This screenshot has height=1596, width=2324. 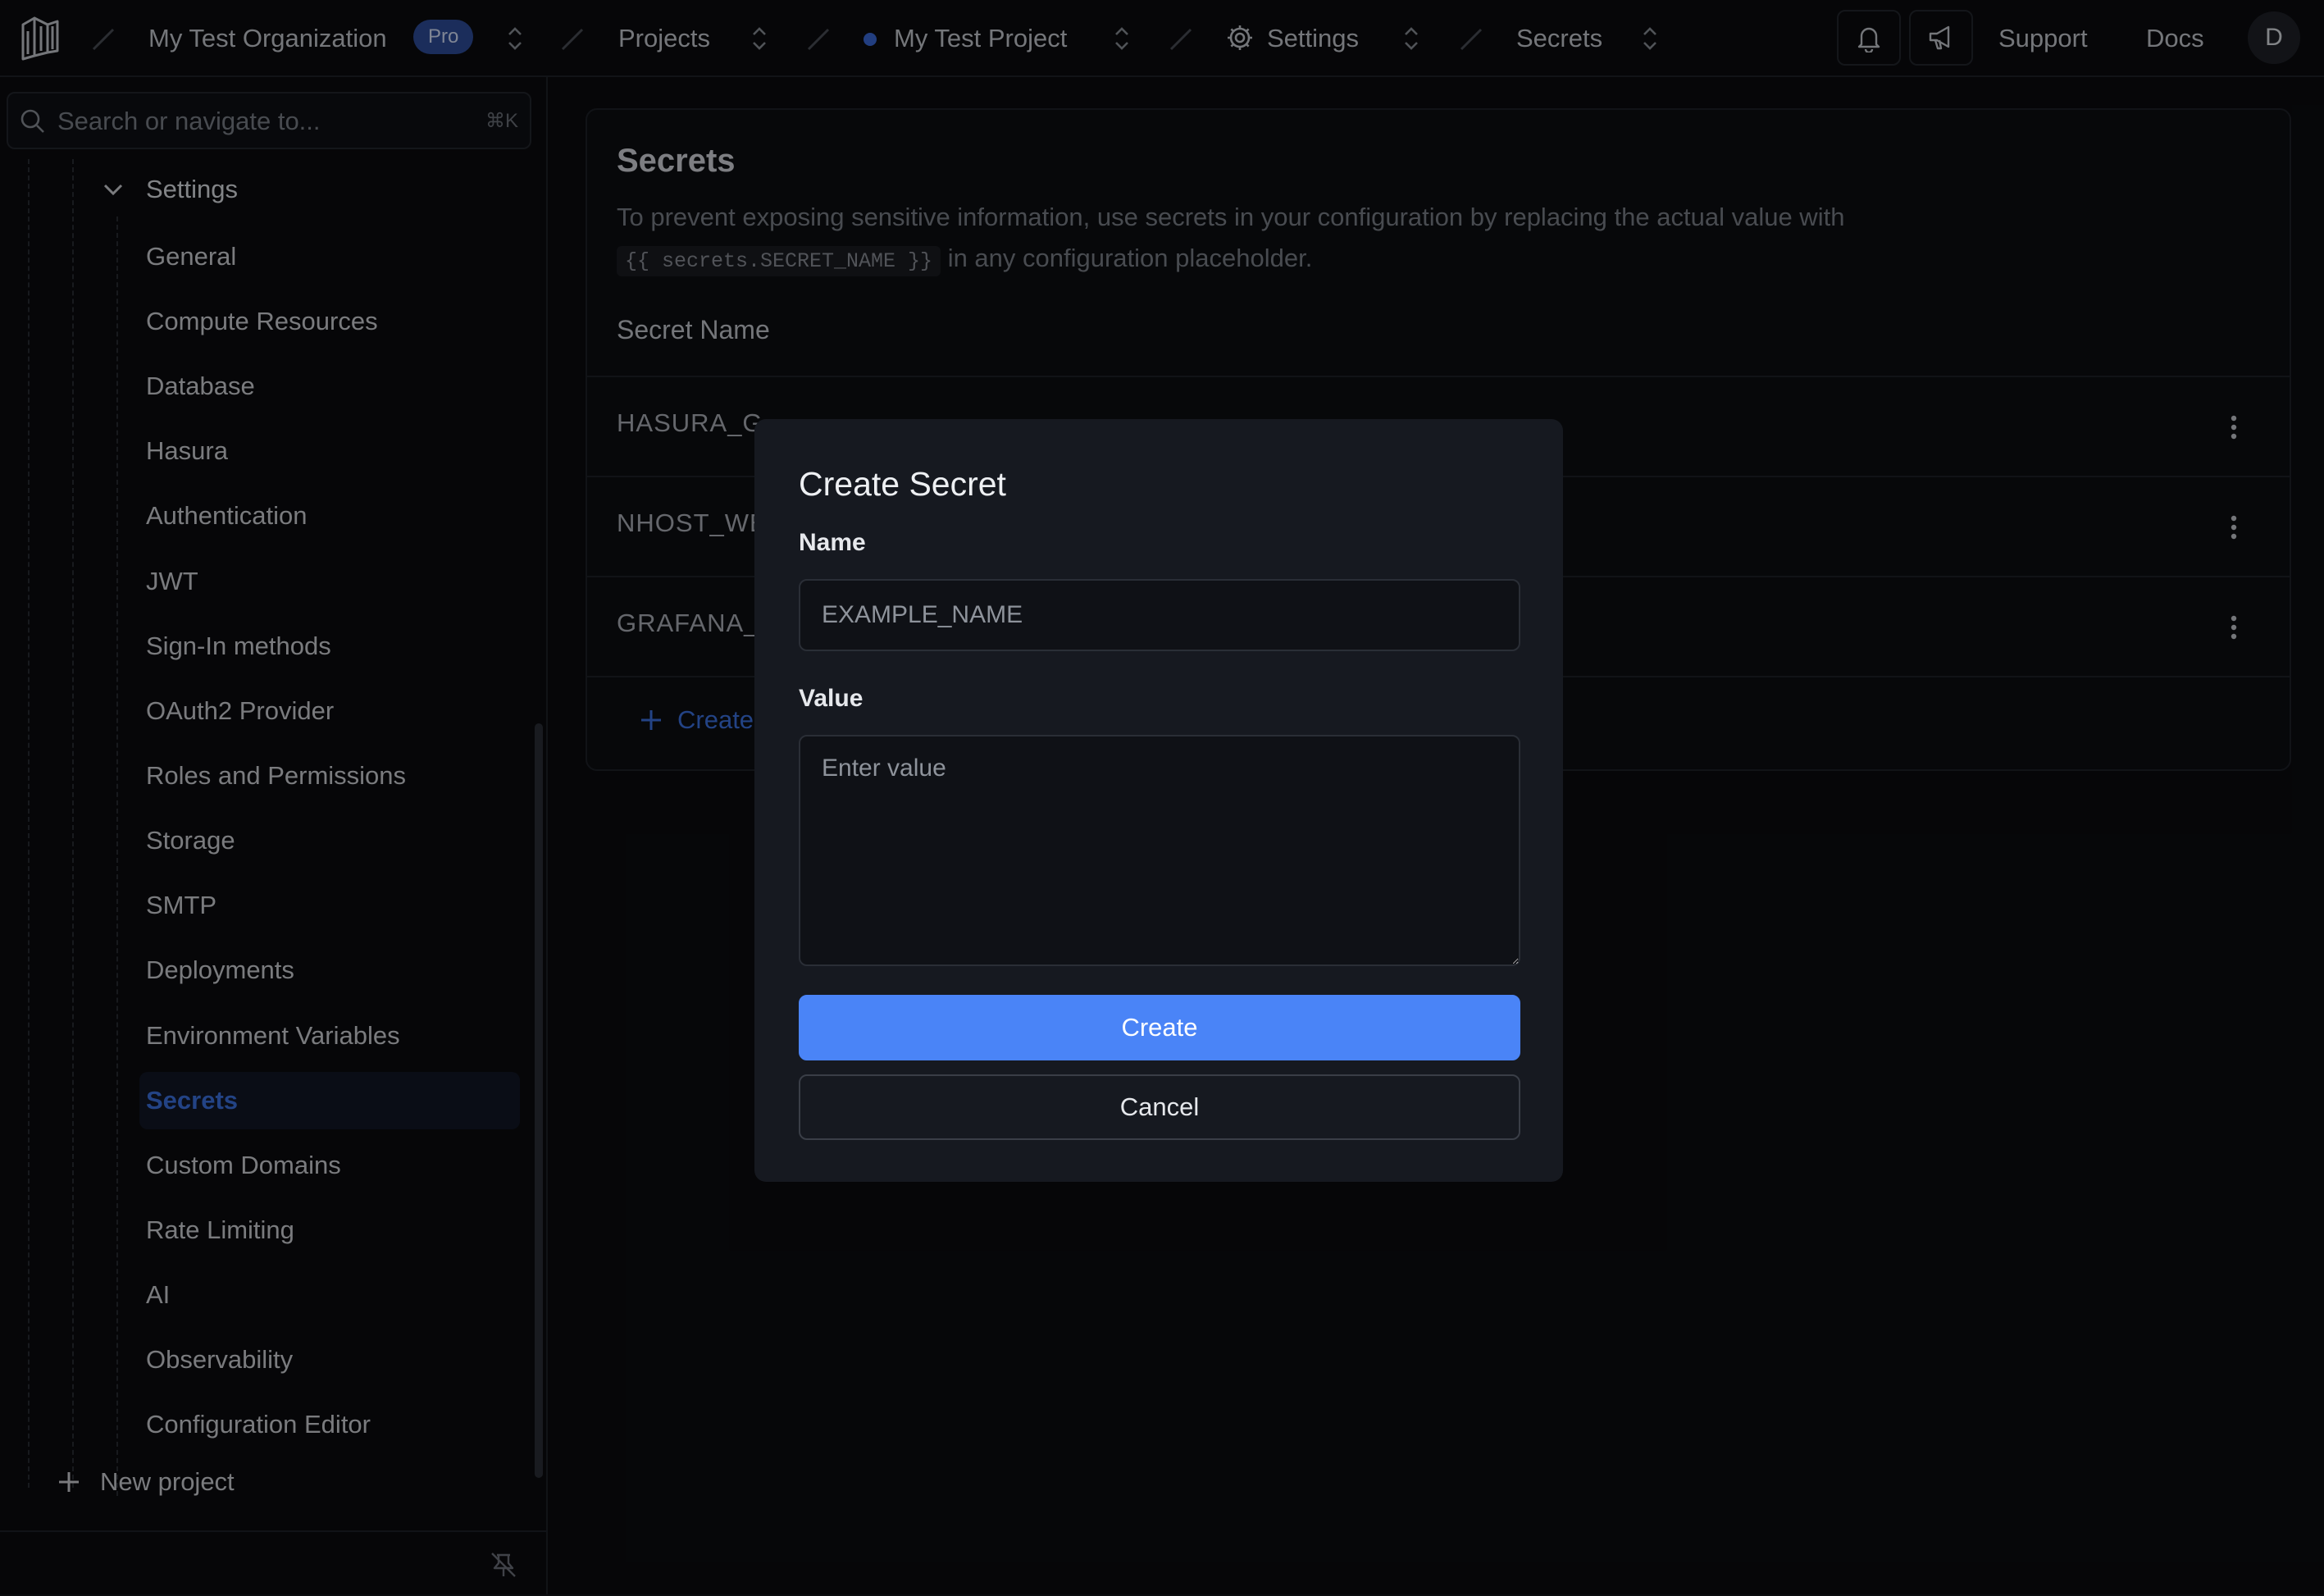 I want to click on cancel-button: Cancel, so click(x=1159, y=1107).